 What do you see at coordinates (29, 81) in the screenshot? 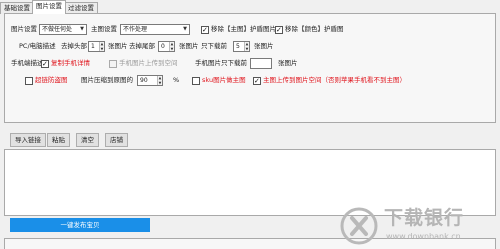
I see `hotlink-protection-checkbox` at bounding box center [29, 81].